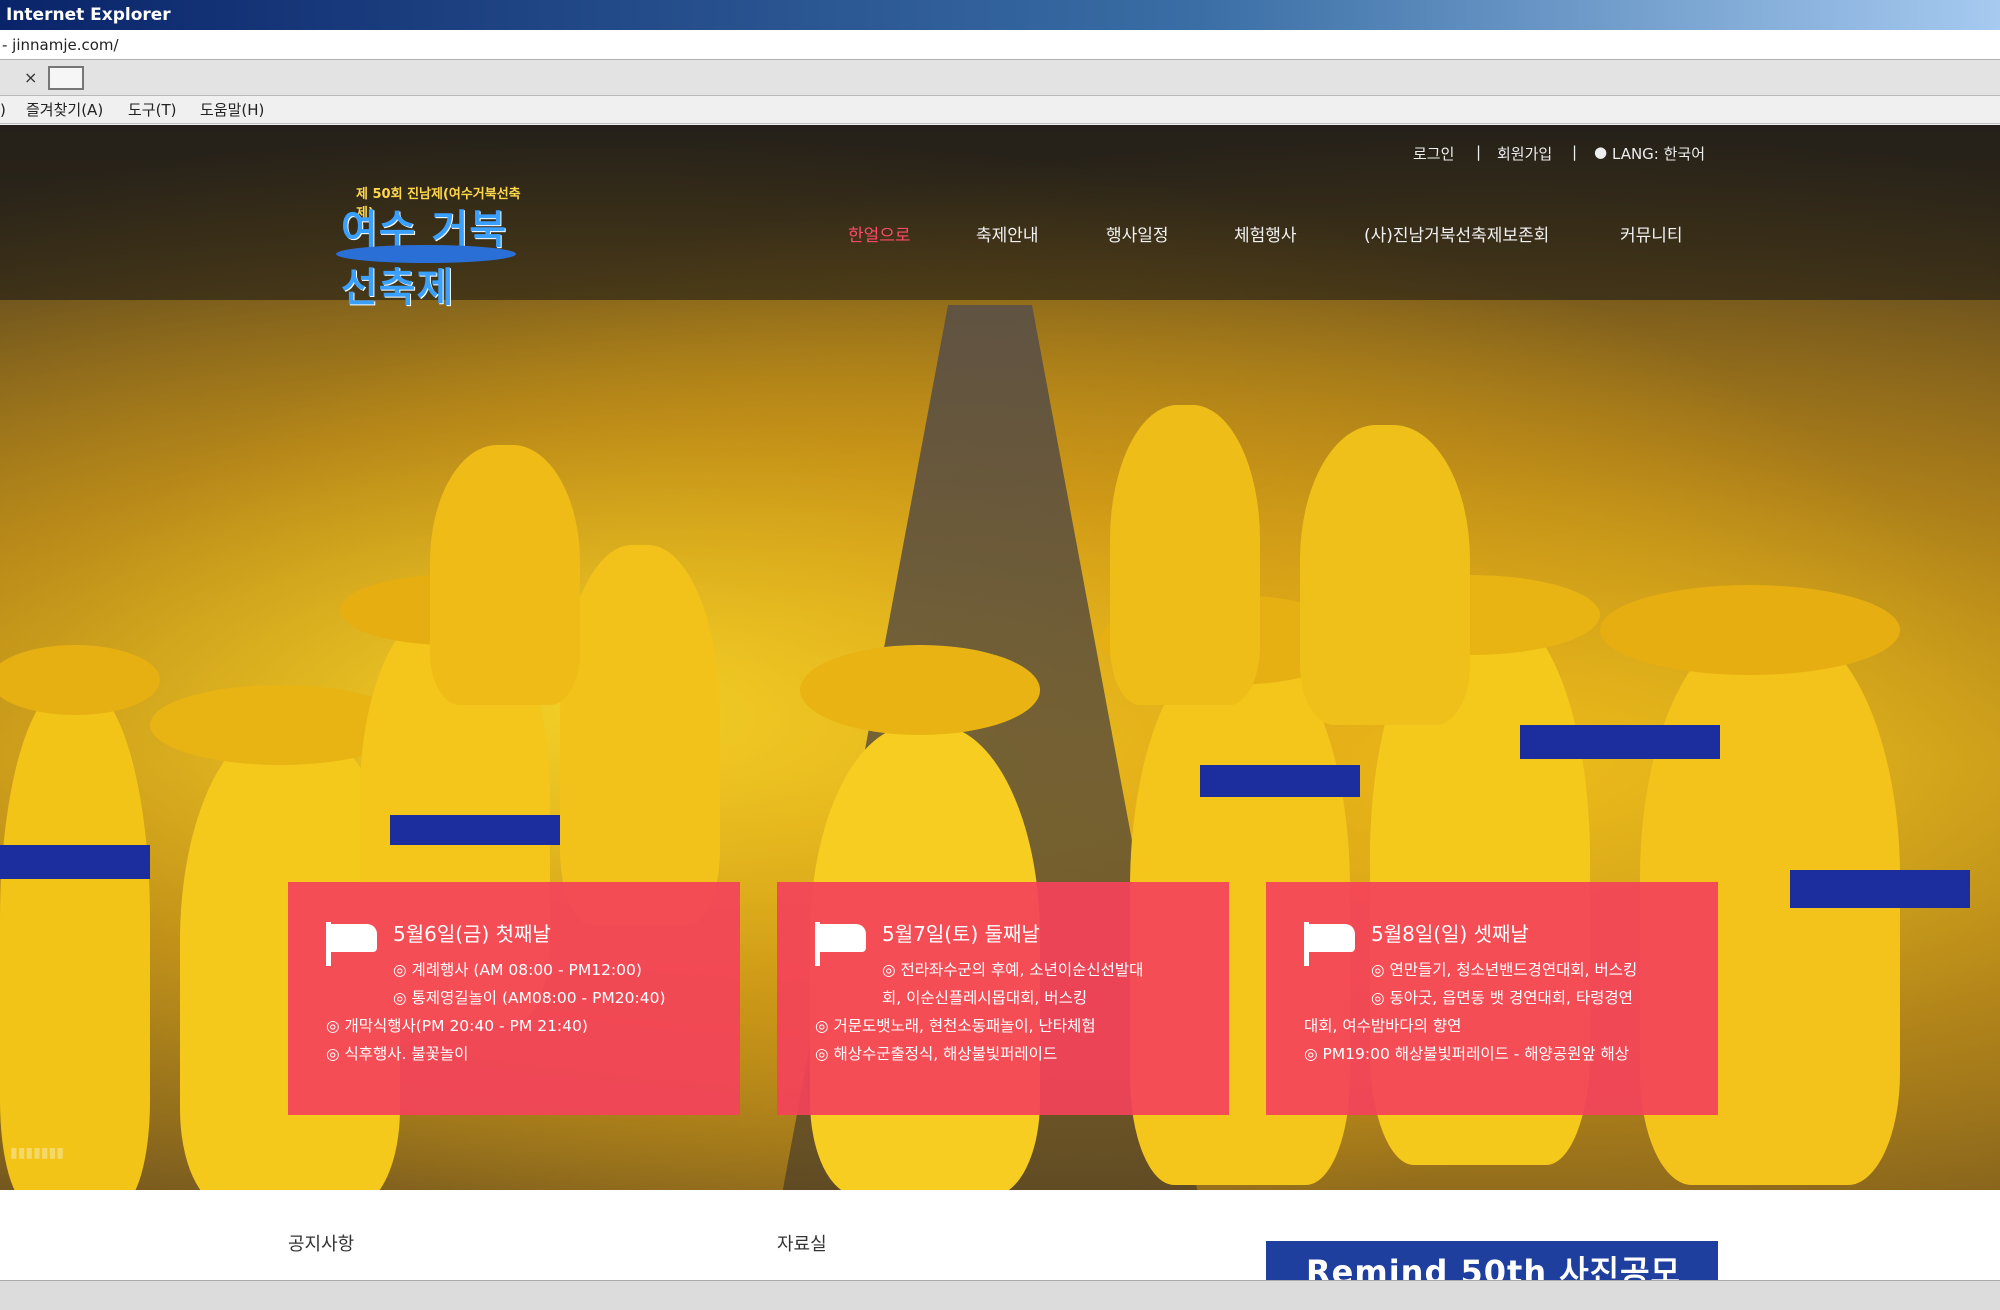 This screenshot has height=1310, width=2000. What do you see at coordinates (66, 78) in the screenshot?
I see `new-tab-button` at bounding box center [66, 78].